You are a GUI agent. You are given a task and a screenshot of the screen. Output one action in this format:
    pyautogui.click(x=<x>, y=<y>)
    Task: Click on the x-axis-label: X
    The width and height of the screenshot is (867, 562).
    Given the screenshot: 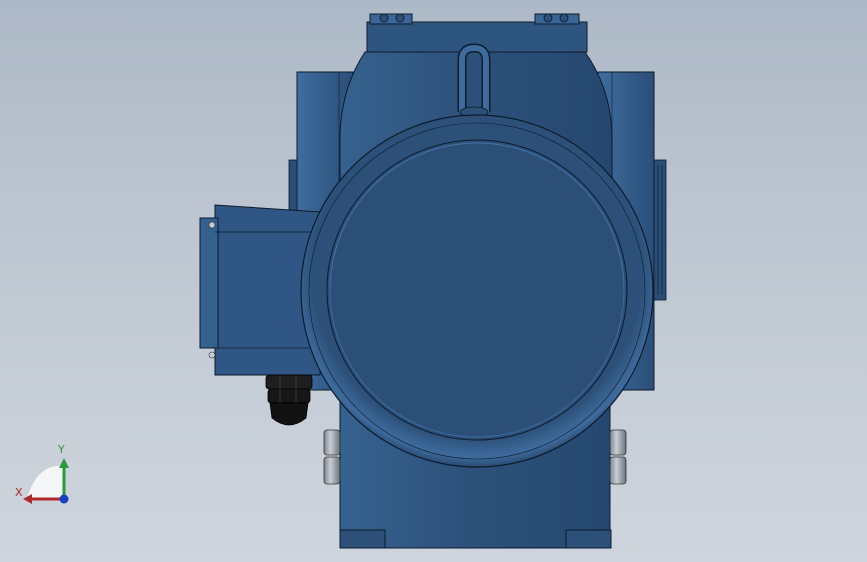 What is the action you would take?
    pyautogui.click(x=19, y=492)
    